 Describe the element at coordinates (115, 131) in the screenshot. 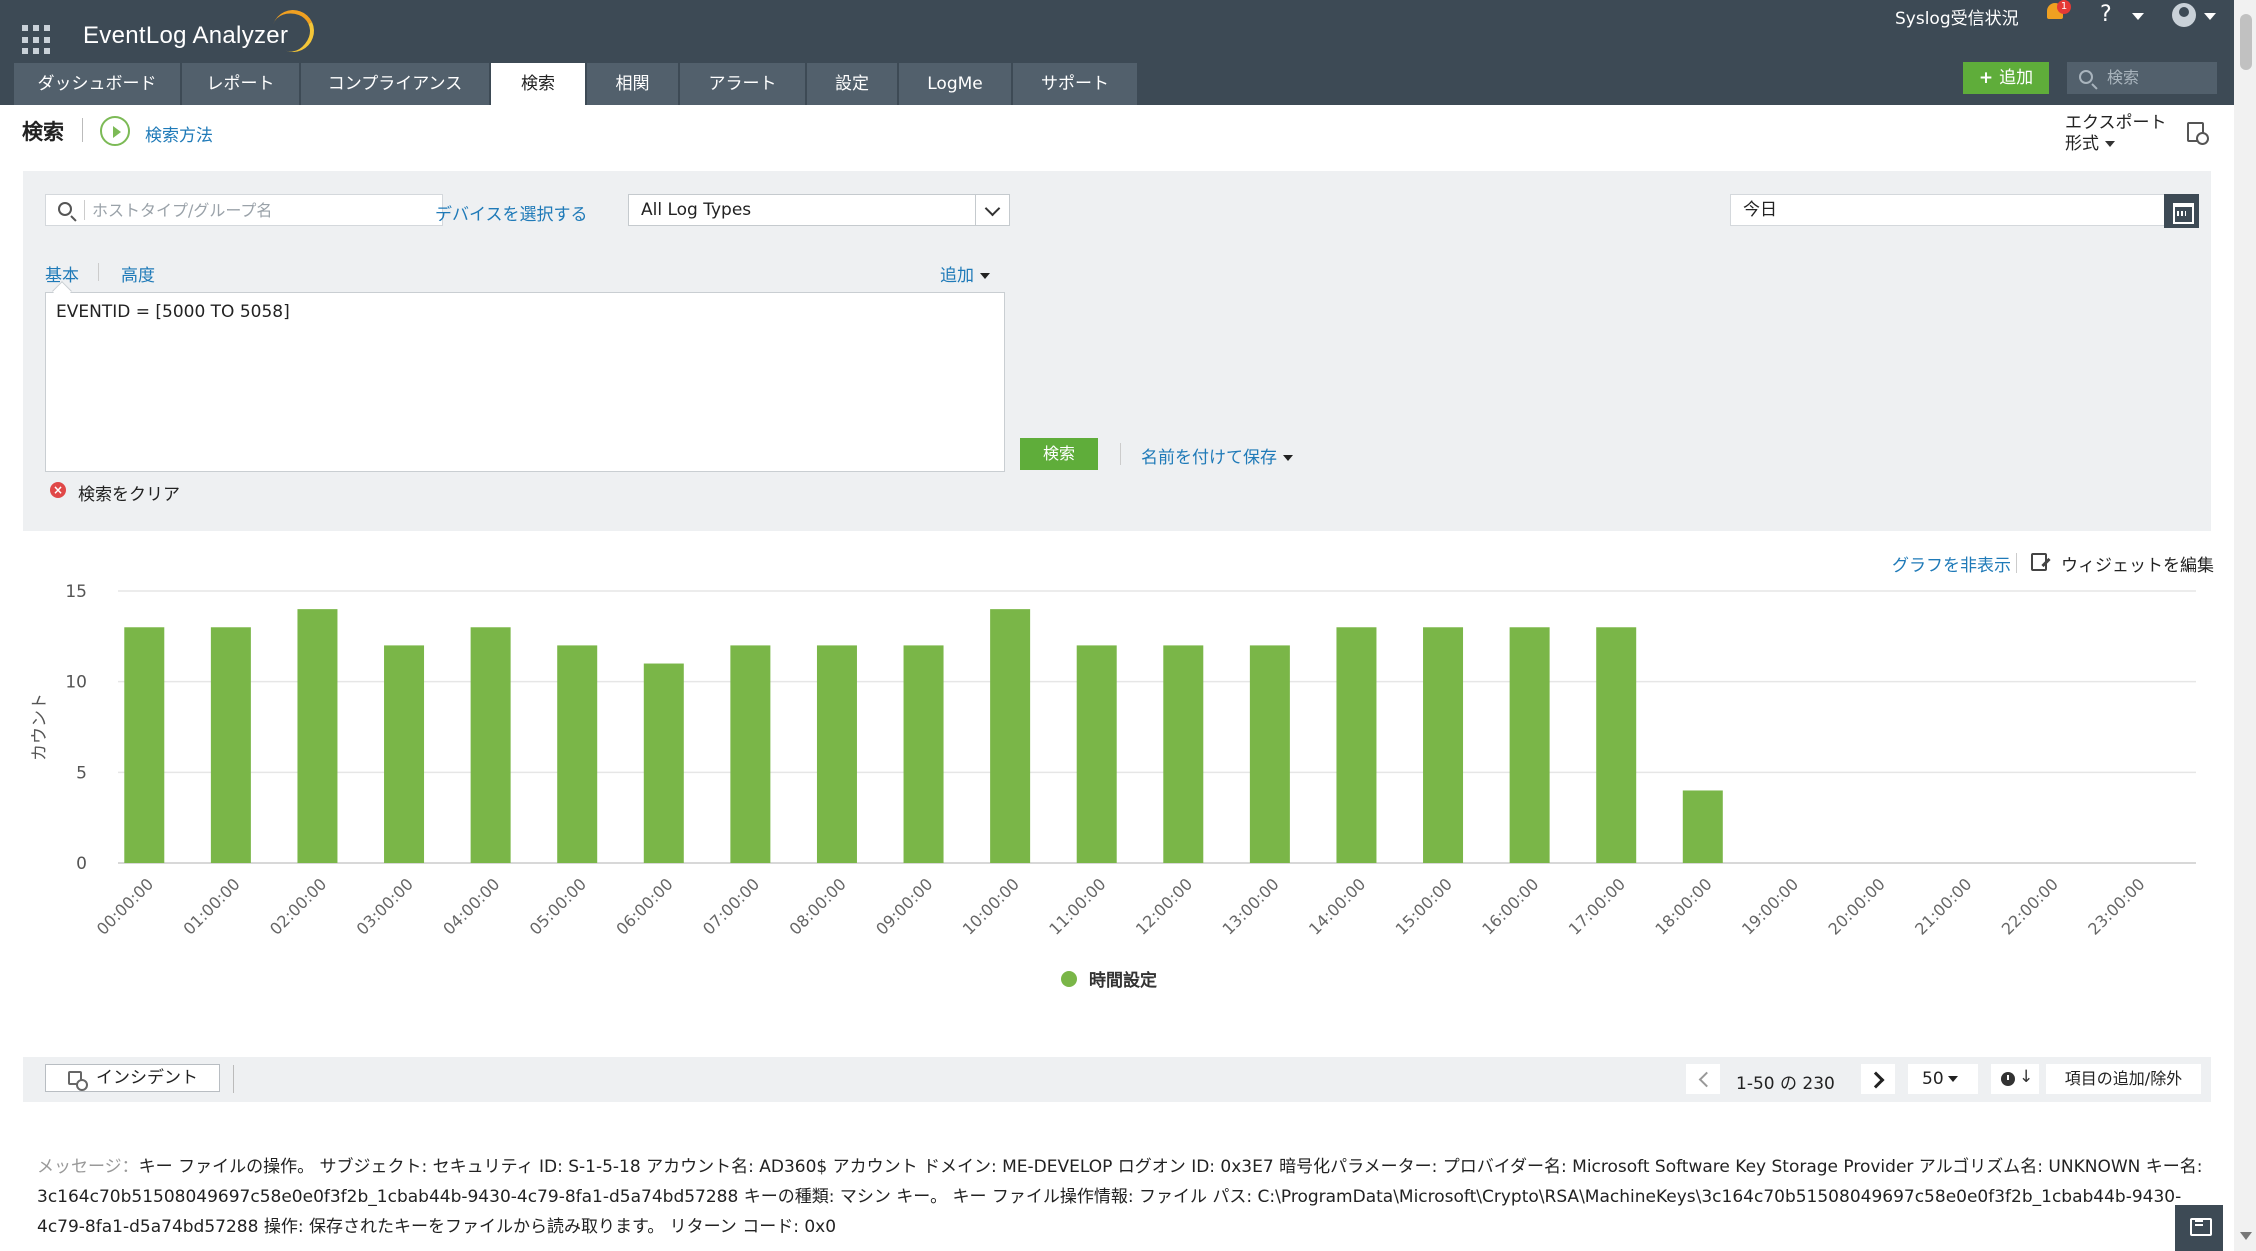

I see `play-circle-icon` at that location.